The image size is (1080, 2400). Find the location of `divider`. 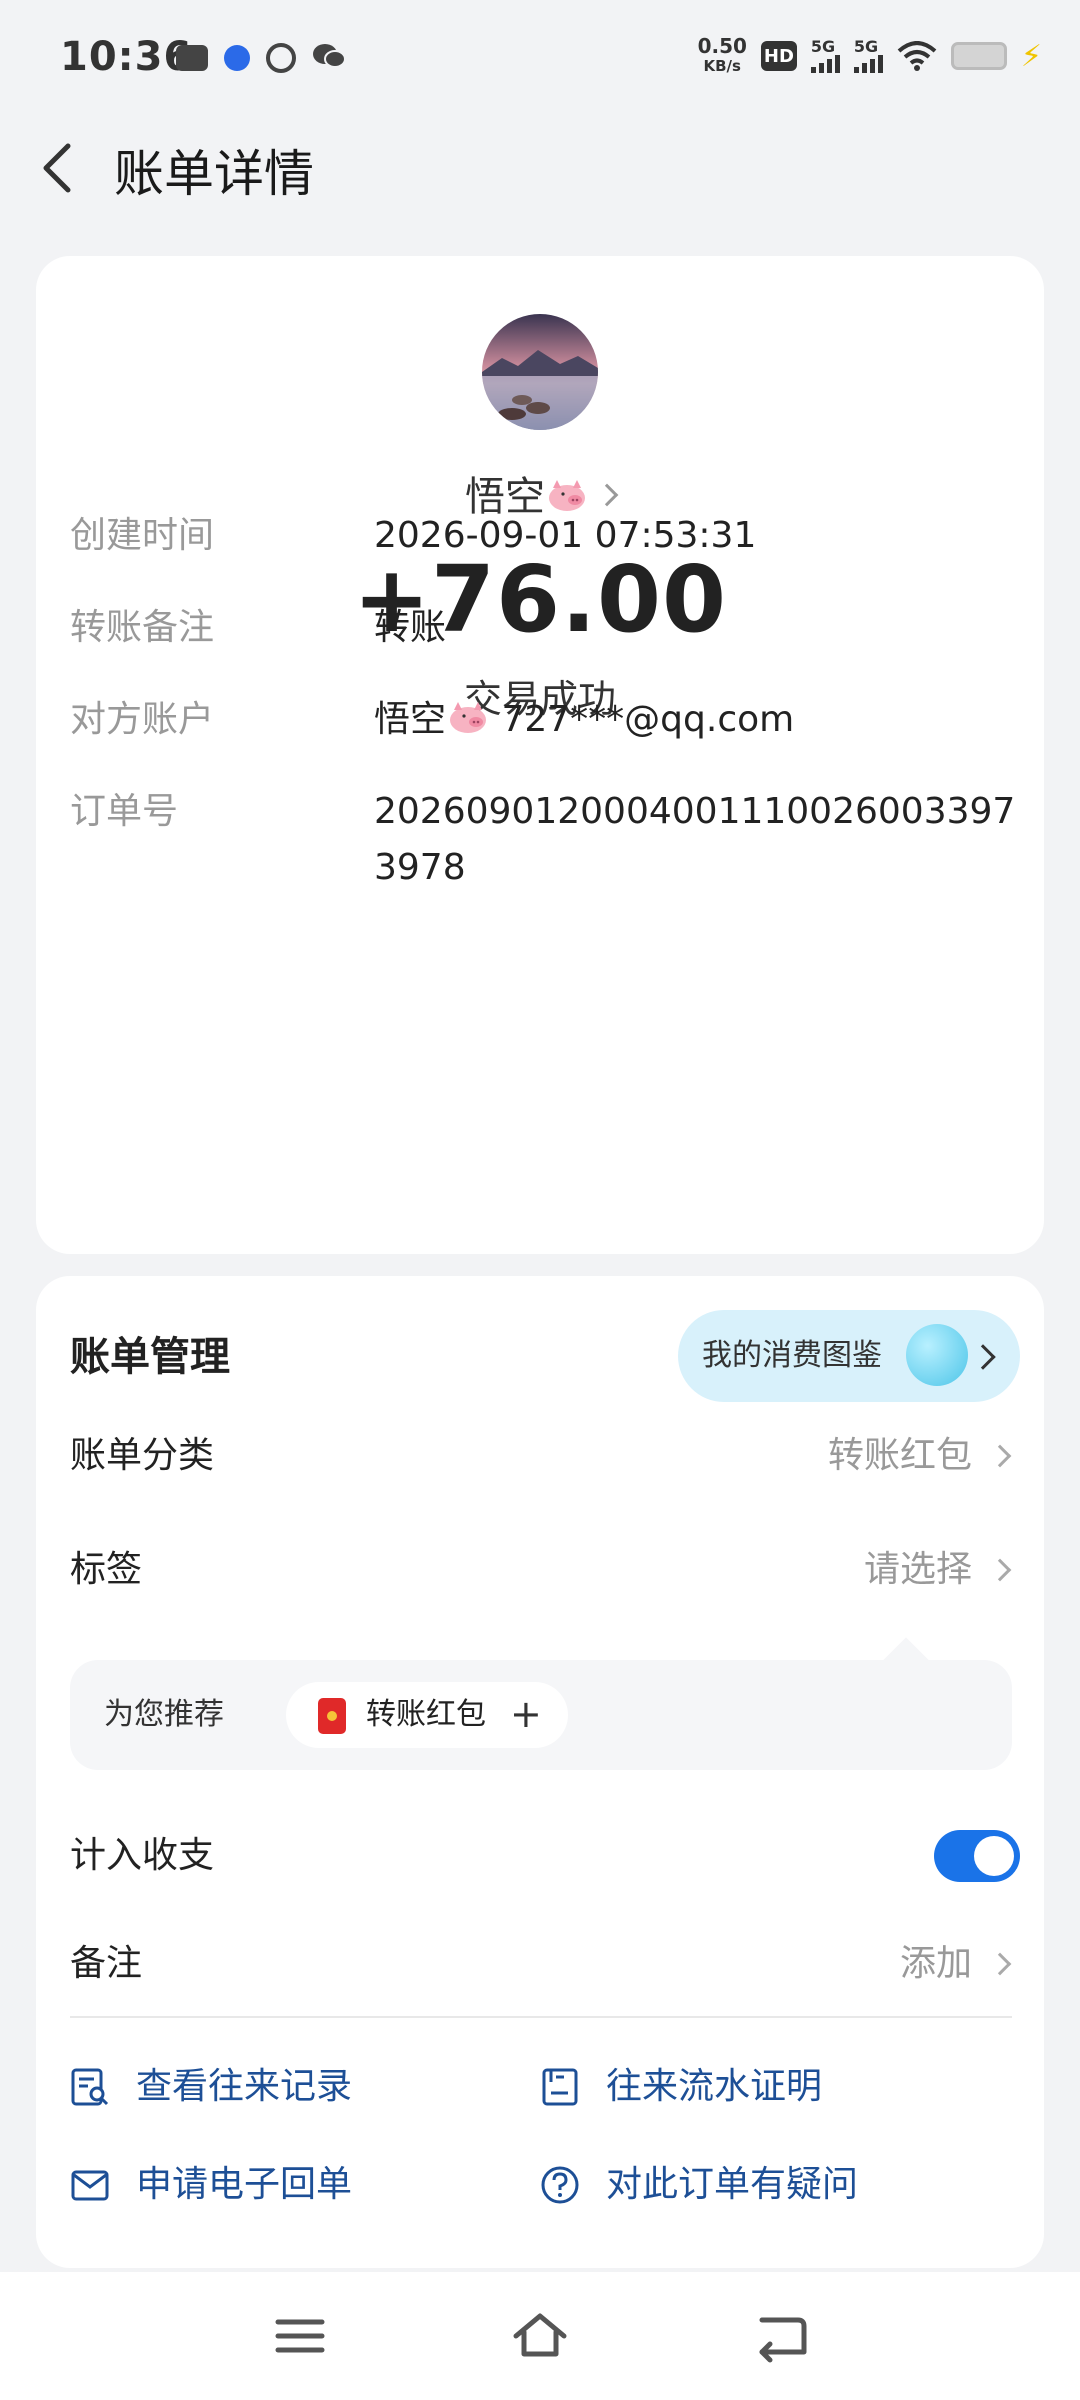

divider is located at coordinates (541, 2017).